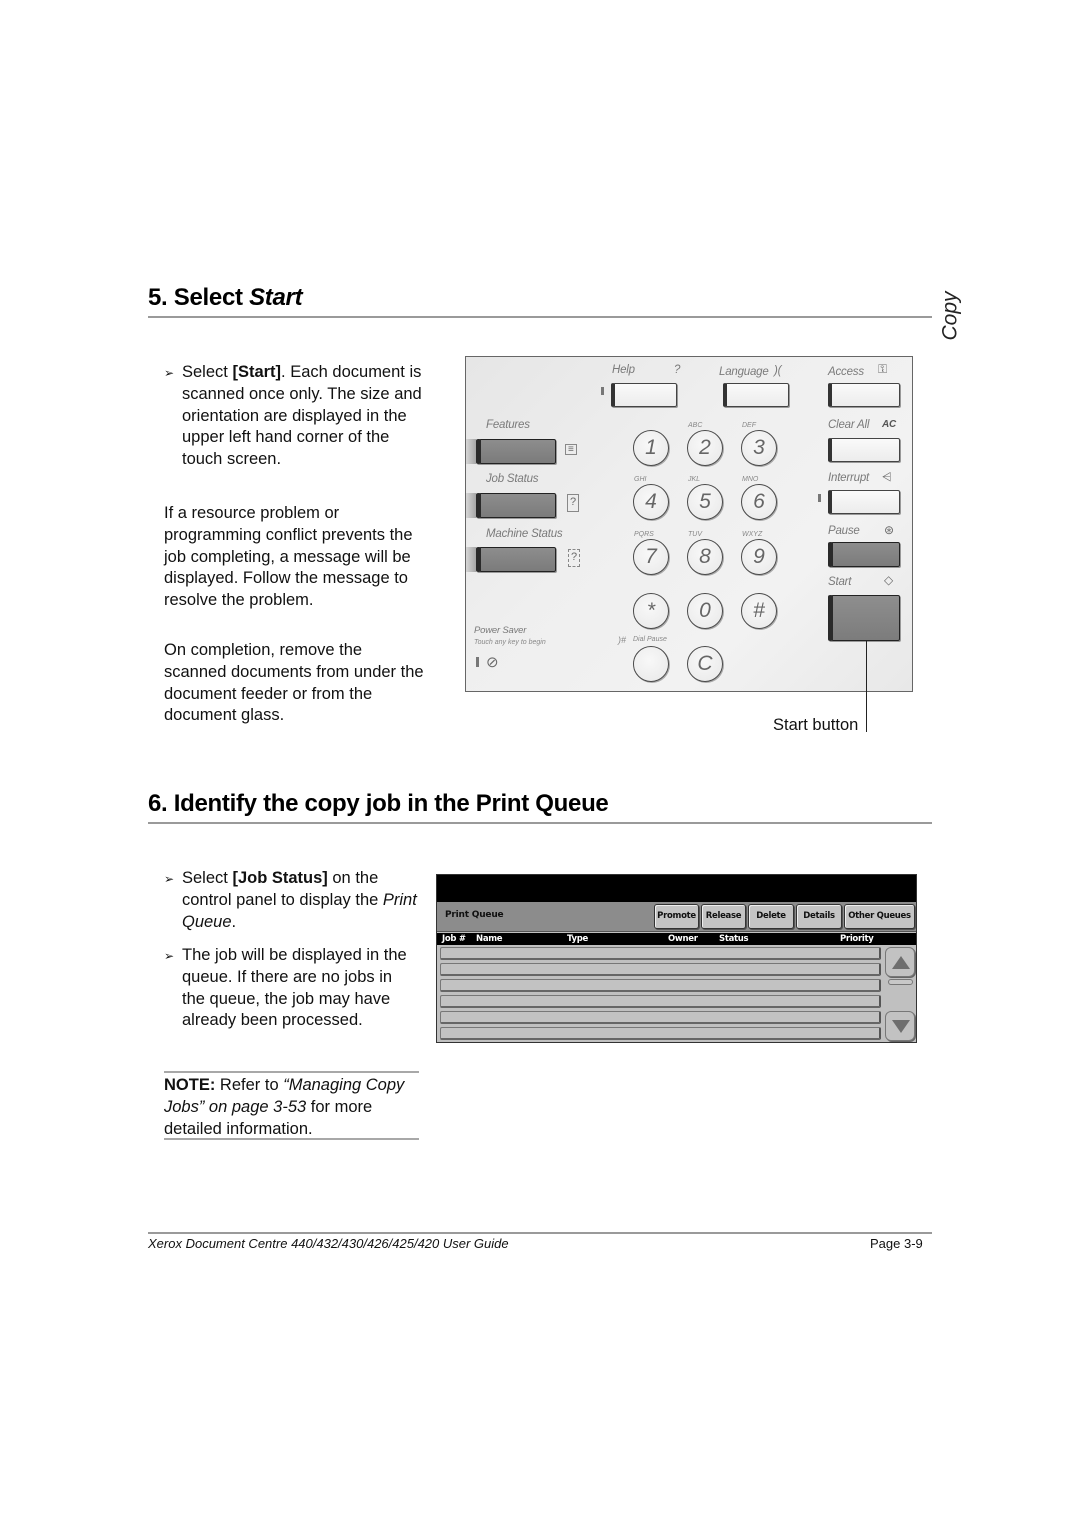 Image resolution: width=1080 pixels, height=1528 pixels. I want to click on column-priority: Priority, so click(857, 939).